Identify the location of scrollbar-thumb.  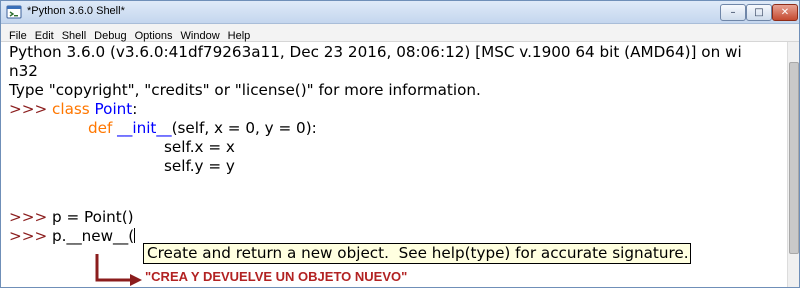
(794, 158).